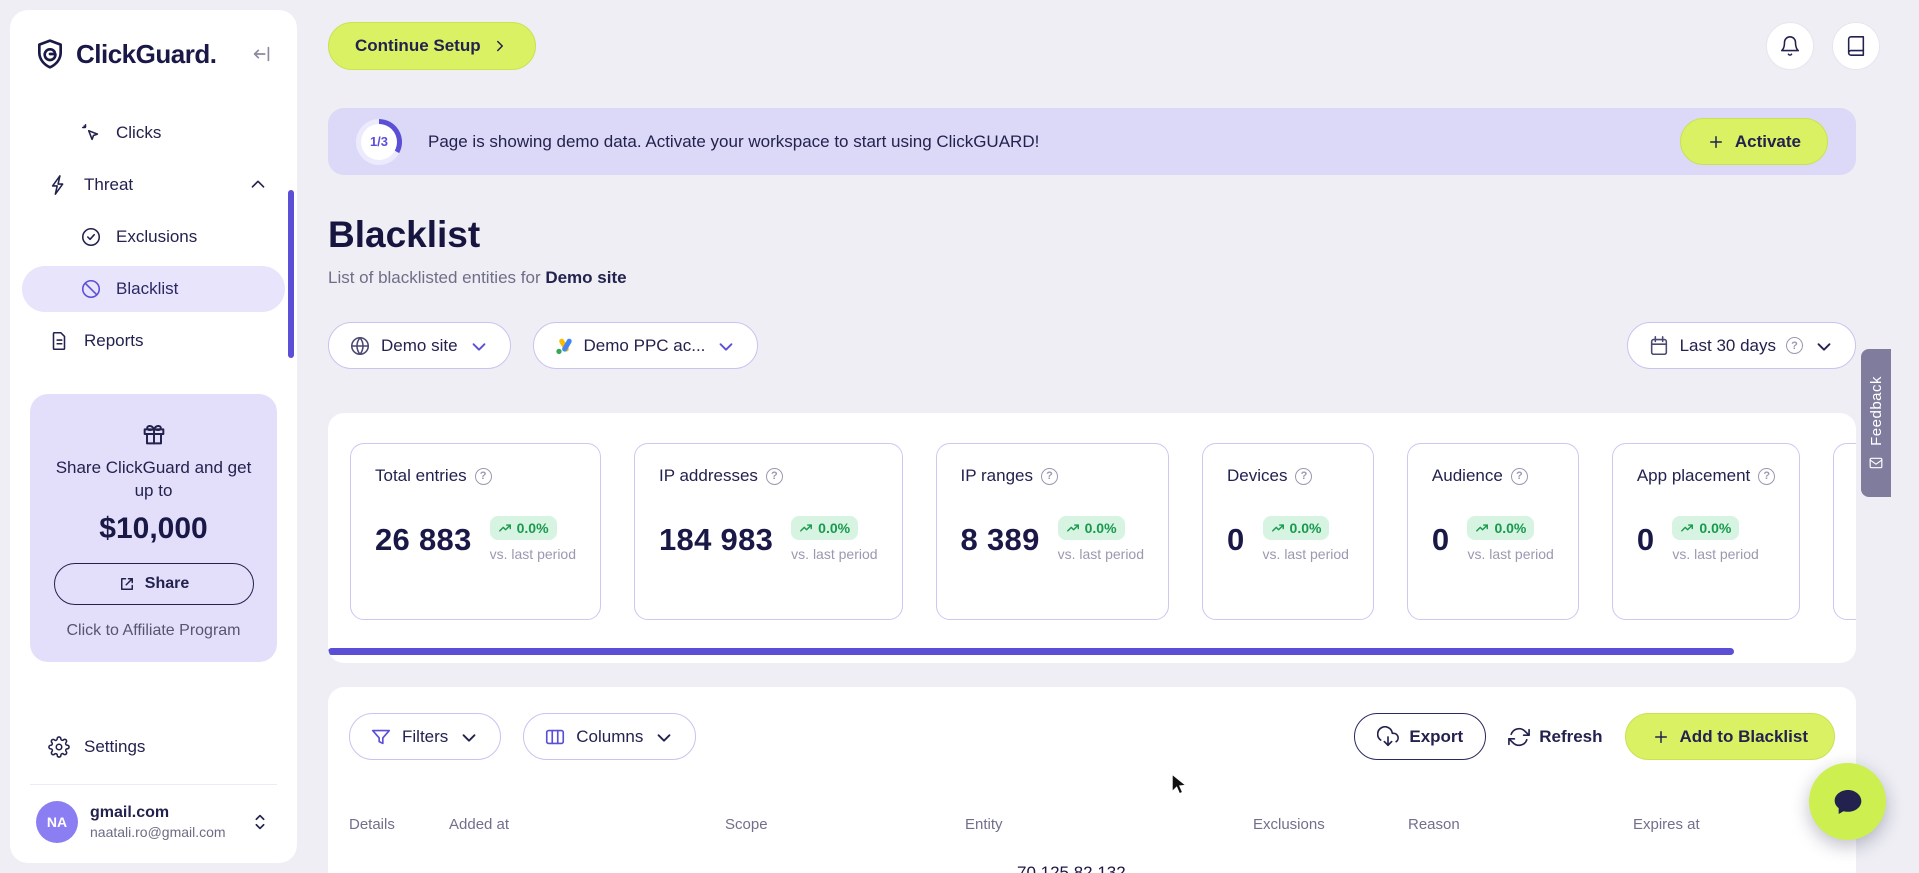 The height and width of the screenshot is (873, 1919). Describe the element at coordinates (291, 274) in the screenshot. I see `sidebar-scrollbar` at that location.